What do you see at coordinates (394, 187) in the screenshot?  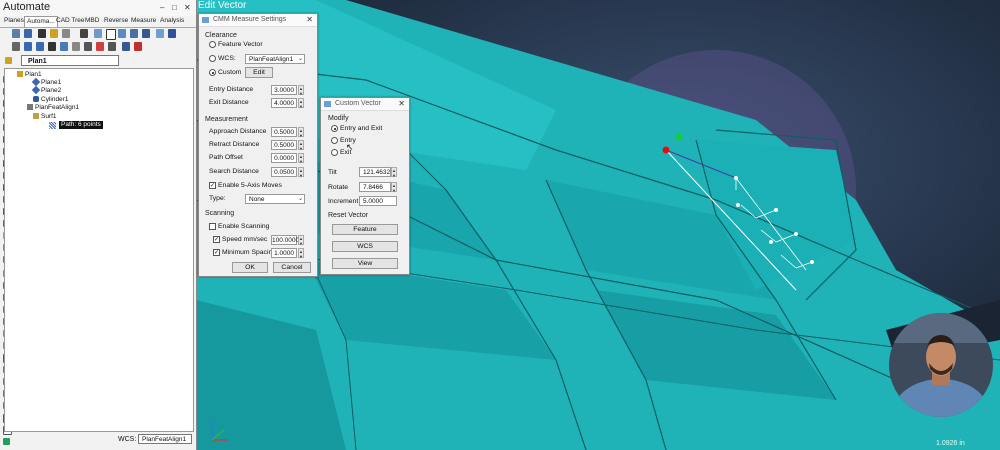 I see `rotate-spinner: ▲ ▼` at bounding box center [394, 187].